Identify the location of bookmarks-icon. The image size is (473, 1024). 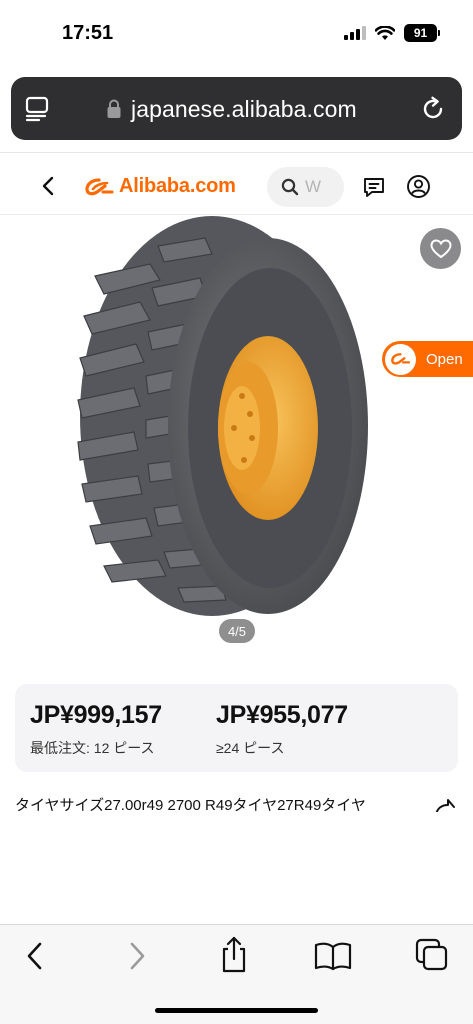
(333, 956).